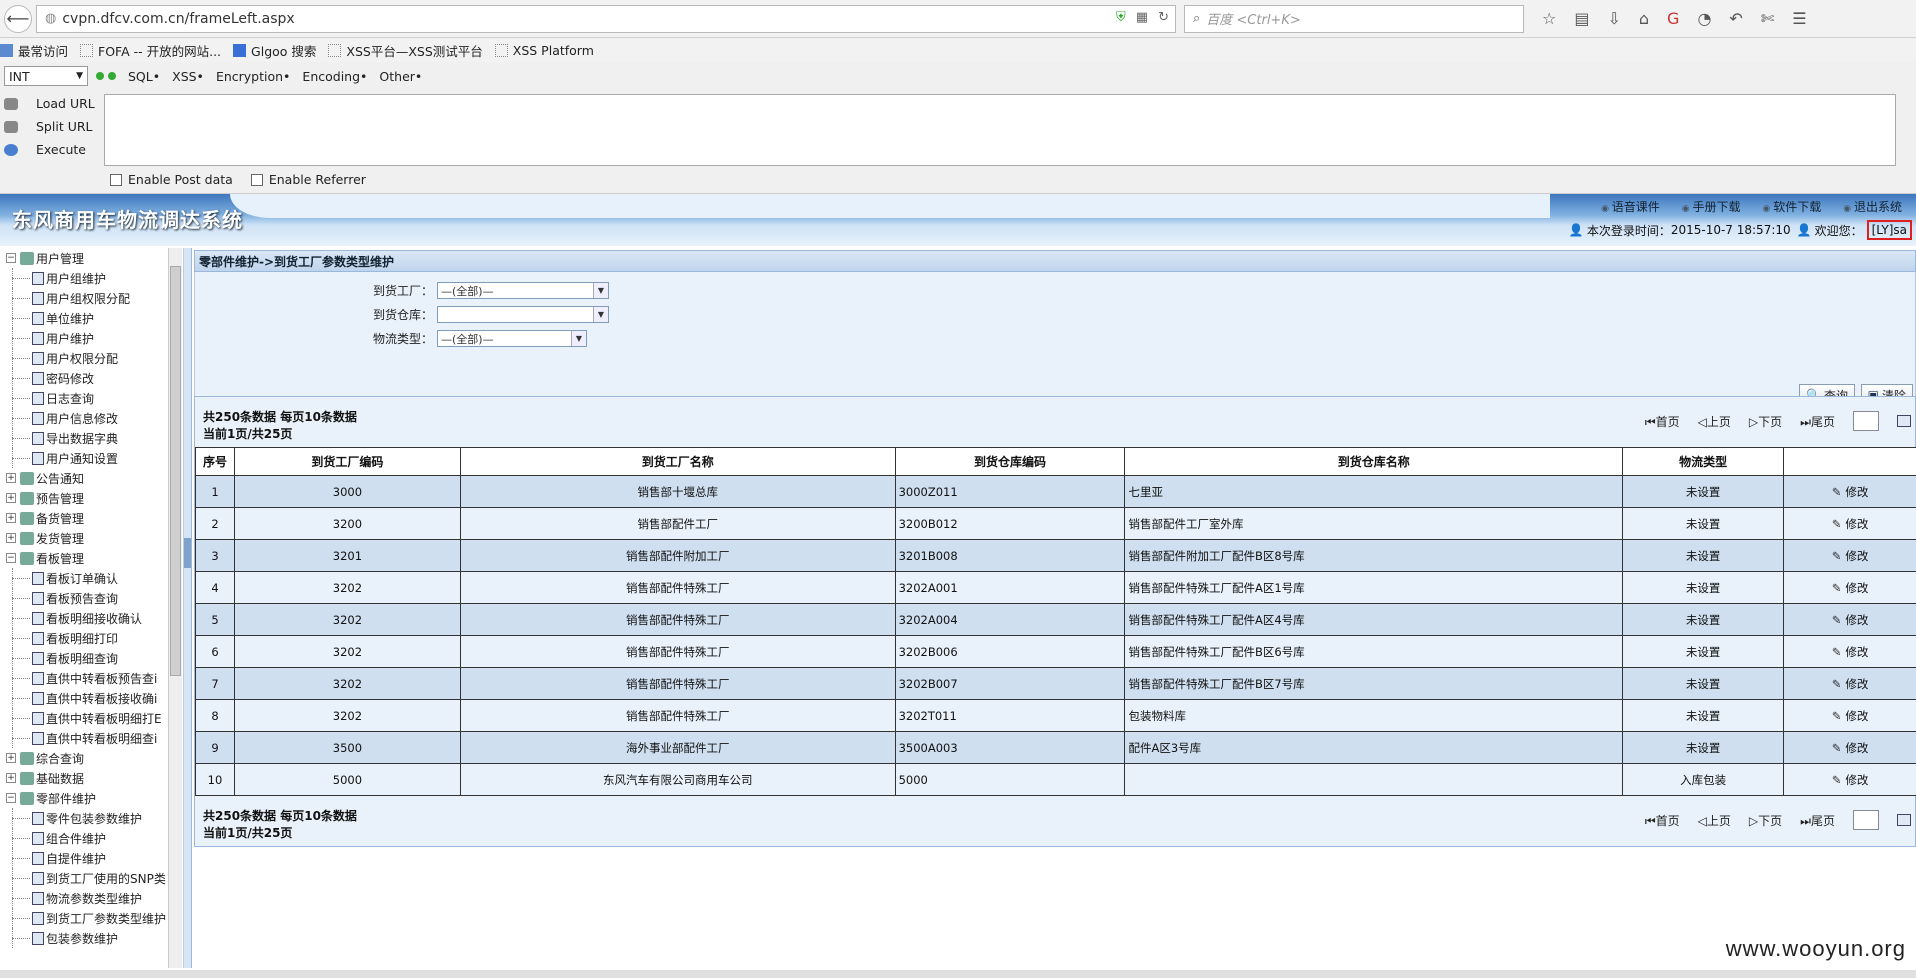 The width and height of the screenshot is (1916, 978). I want to click on collapse-handle, so click(187, 553).